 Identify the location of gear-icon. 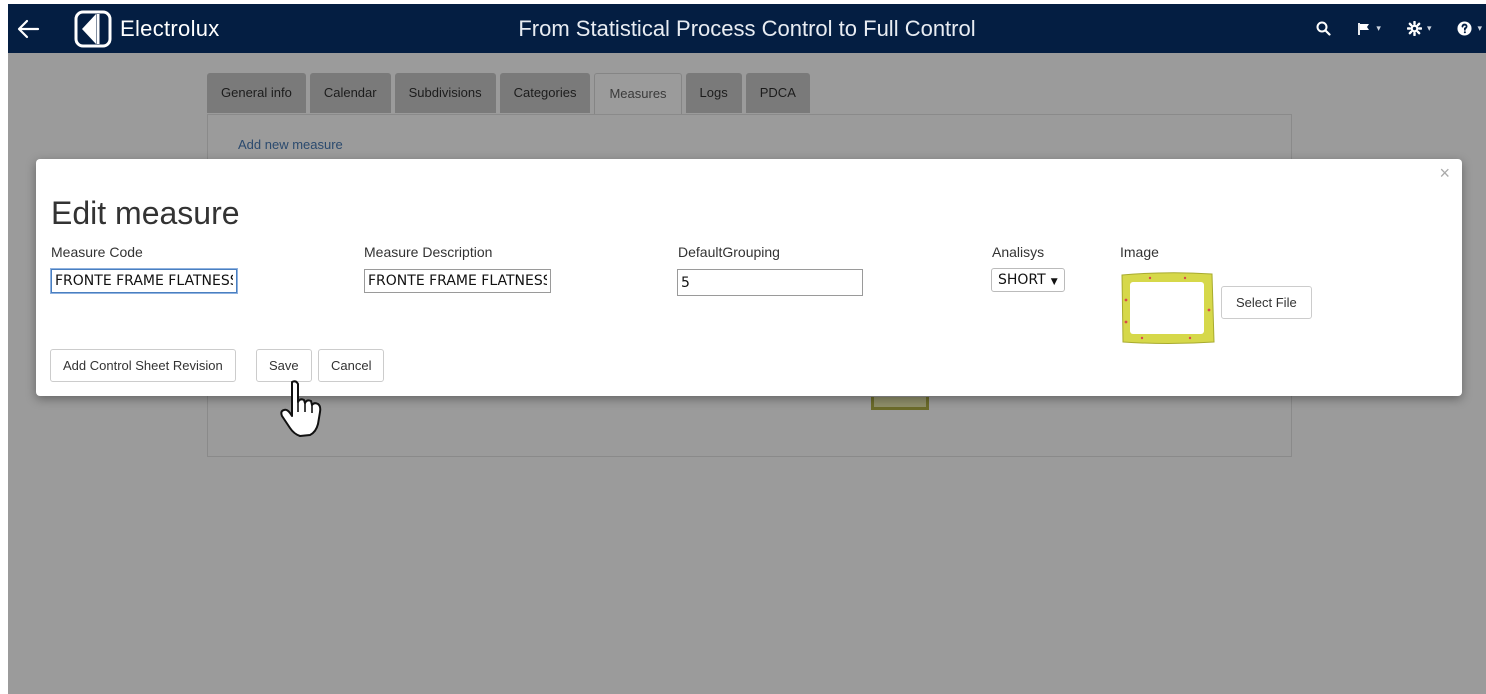
(1414, 28).